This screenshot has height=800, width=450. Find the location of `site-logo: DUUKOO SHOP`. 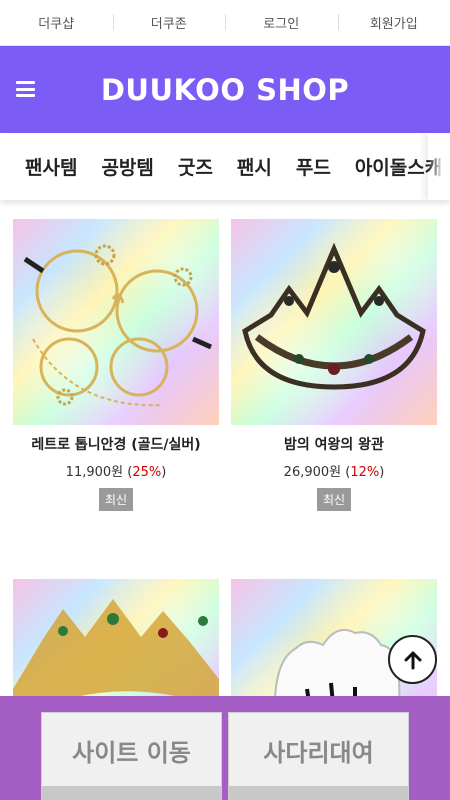

site-logo: DUUKOO SHOP is located at coordinates (225, 90).